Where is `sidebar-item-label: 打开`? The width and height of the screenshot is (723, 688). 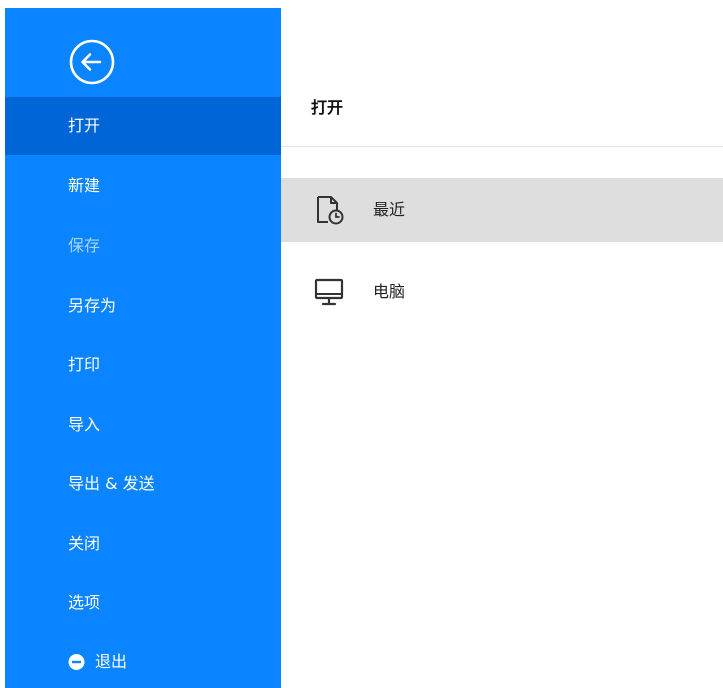 sidebar-item-label: 打开 is located at coordinates (84, 125).